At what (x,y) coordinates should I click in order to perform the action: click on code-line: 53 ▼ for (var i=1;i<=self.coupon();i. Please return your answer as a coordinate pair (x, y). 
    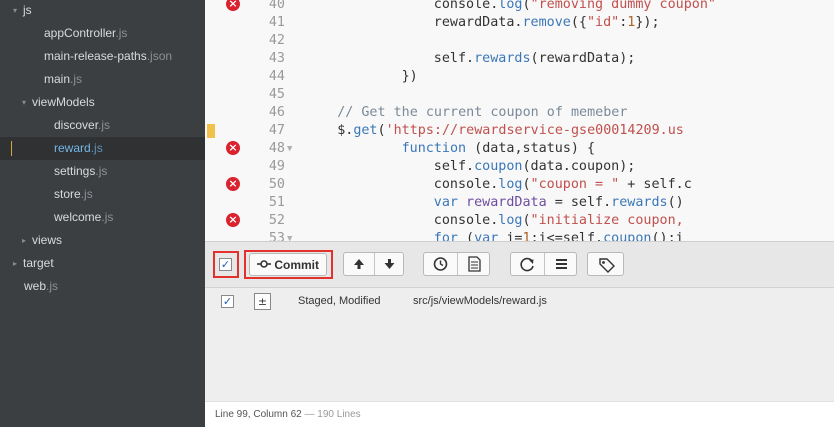
    Looking at the image, I should click on (519, 235).